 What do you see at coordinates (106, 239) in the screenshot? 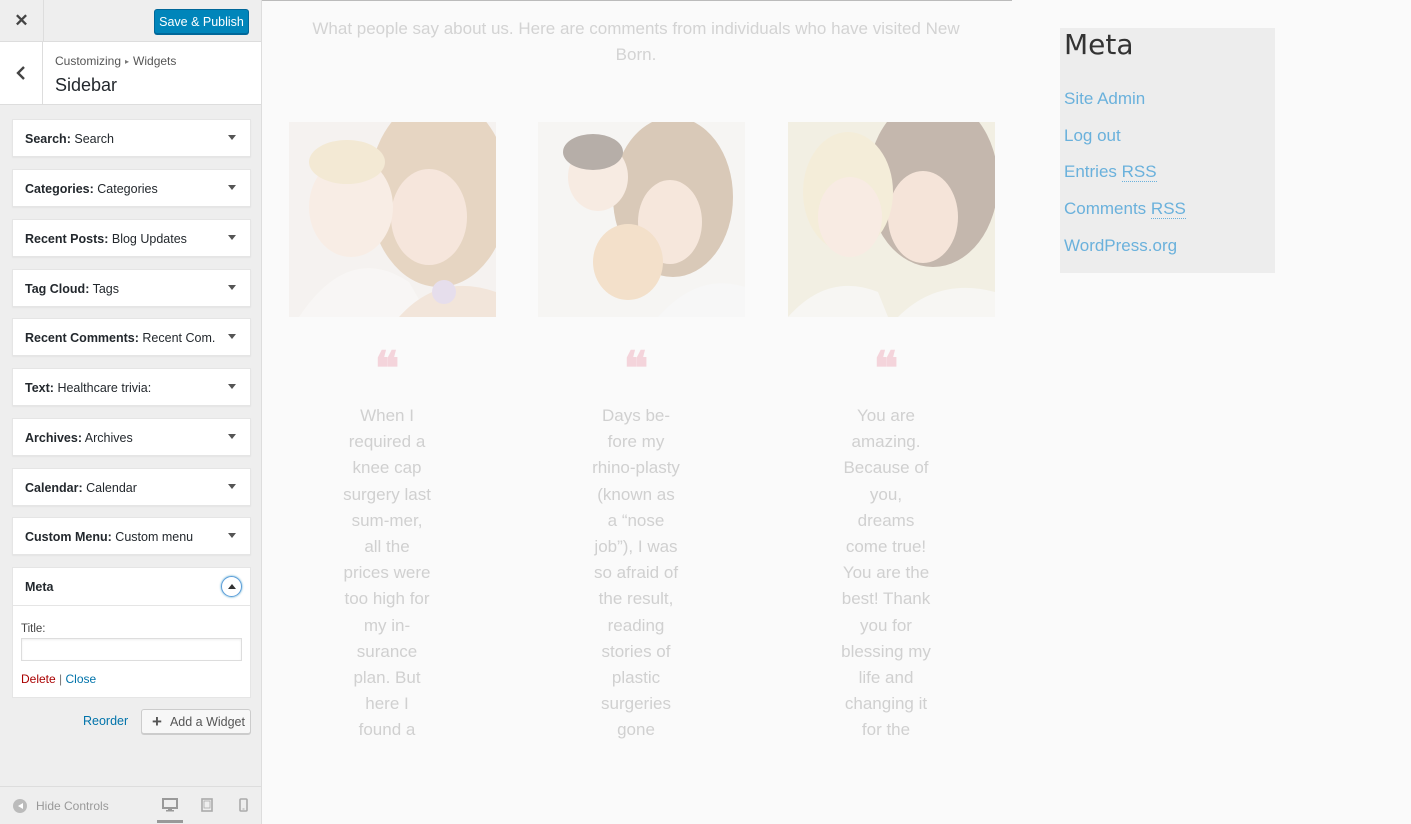
I see `widget-title: Recent Posts: Blog Updates` at bounding box center [106, 239].